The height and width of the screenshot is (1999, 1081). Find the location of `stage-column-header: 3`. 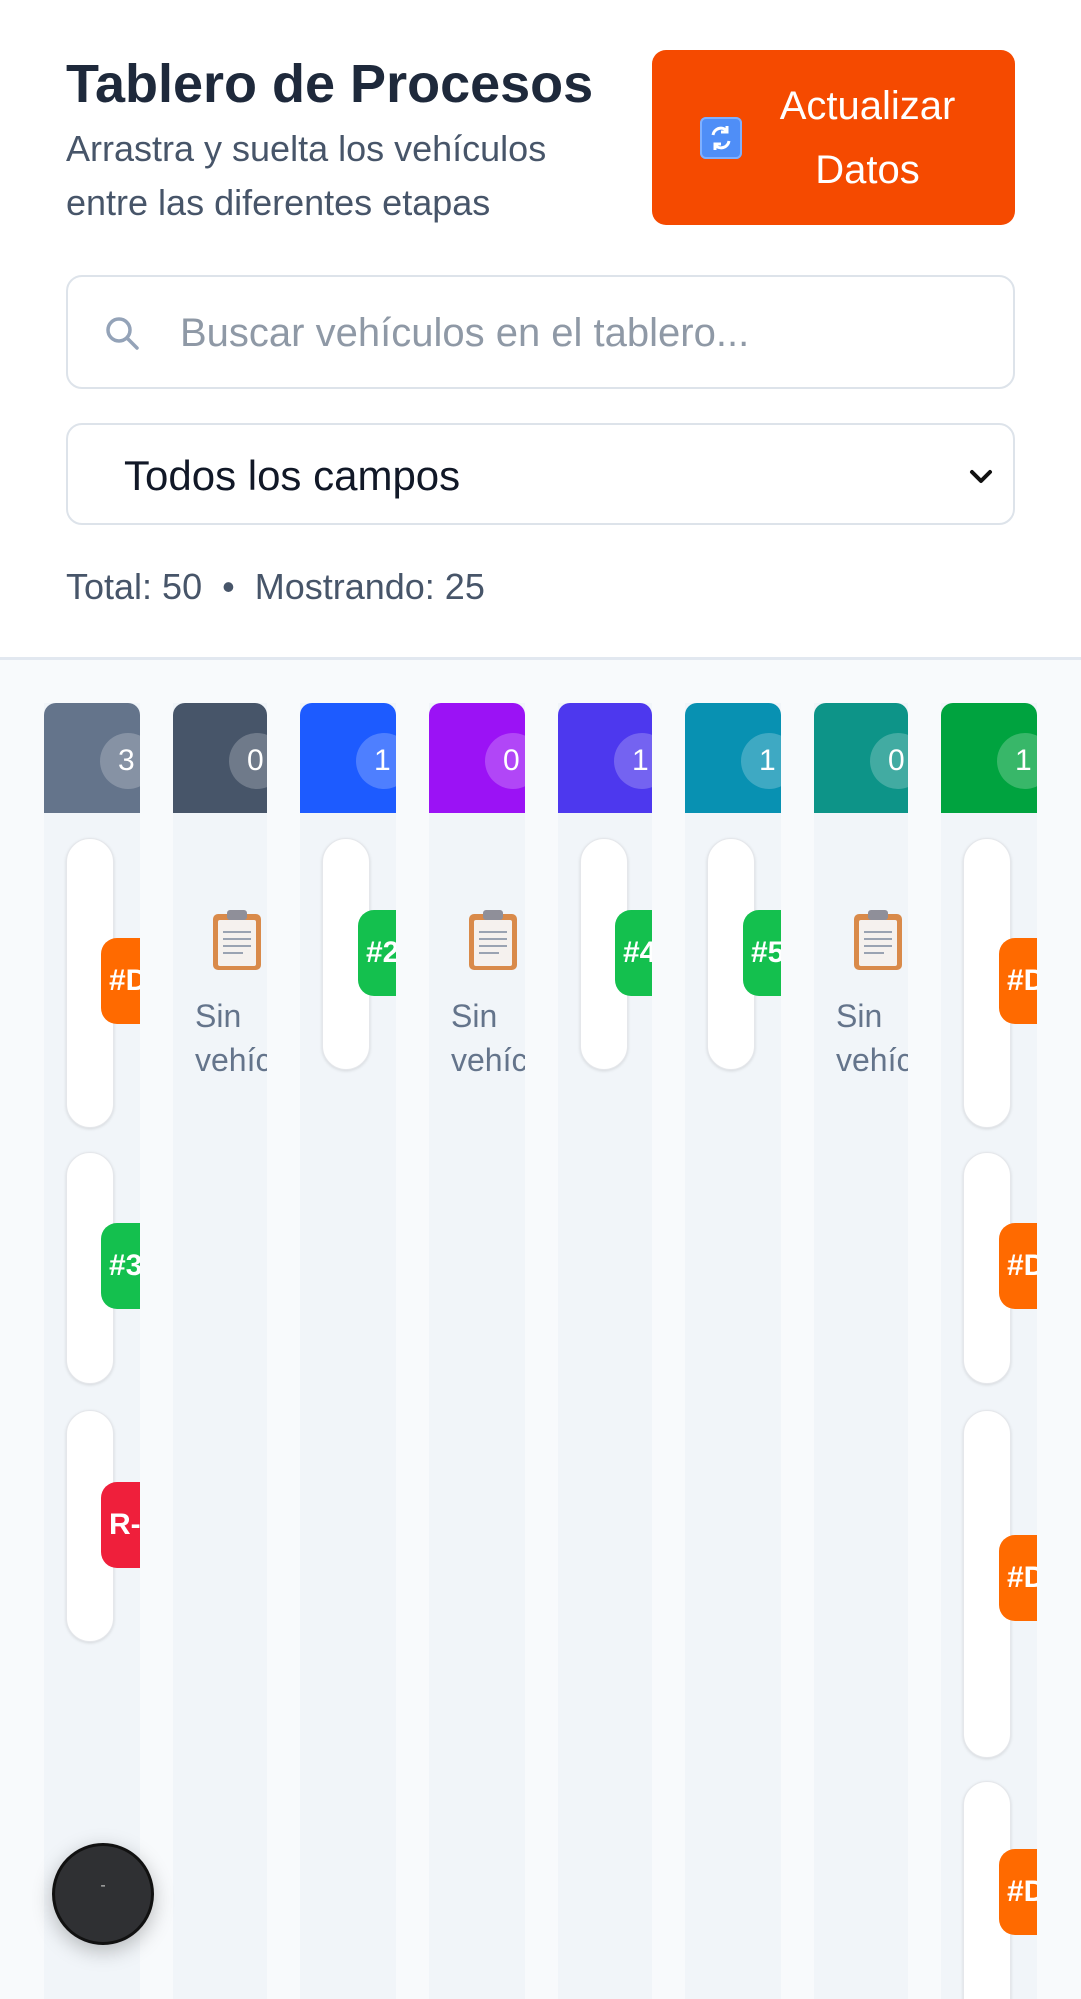

stage-column-header: 3 is located at coordinates (92, 758).